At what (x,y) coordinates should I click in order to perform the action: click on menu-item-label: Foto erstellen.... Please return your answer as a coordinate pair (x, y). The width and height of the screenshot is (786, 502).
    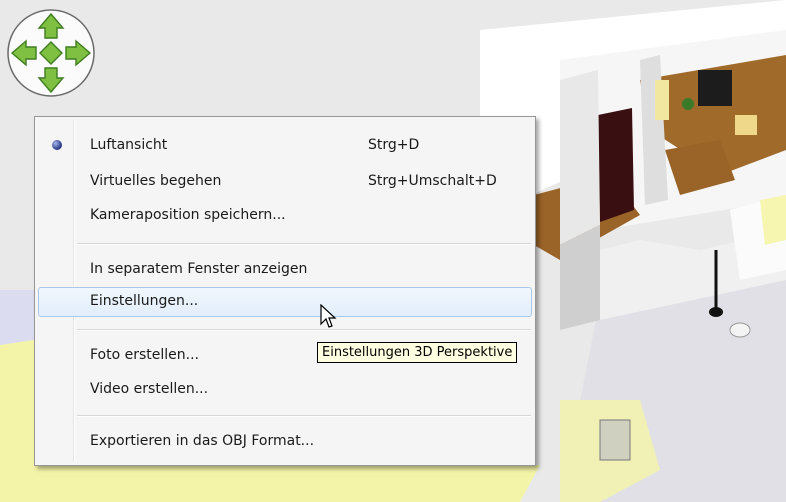
    Looking at the image, I should click on (145, 355).